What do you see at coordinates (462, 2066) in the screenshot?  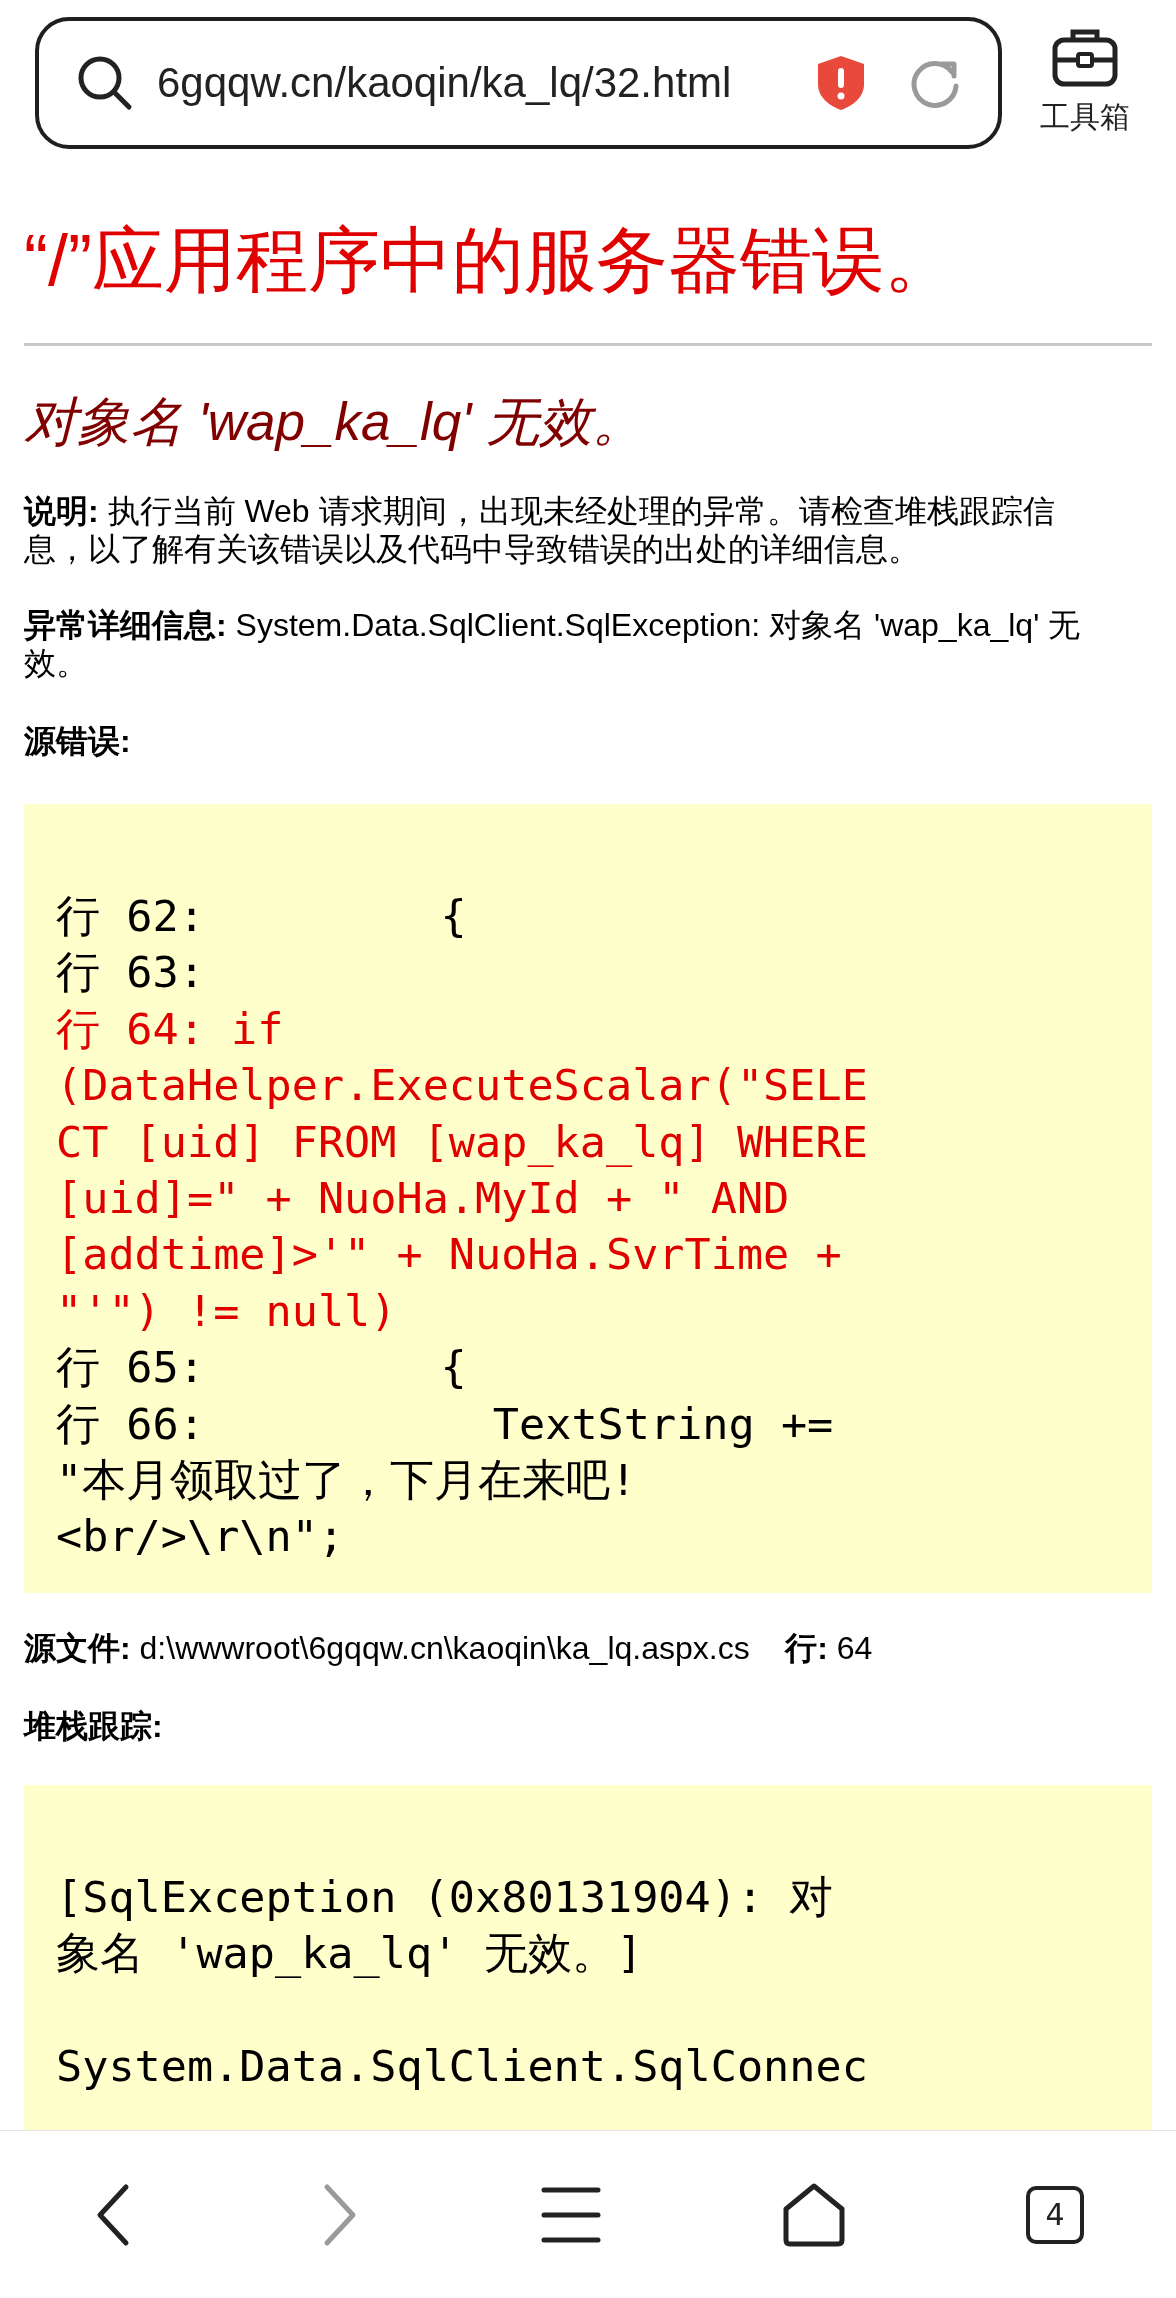 I see `stack-trace-line: System.Data.SqlClient.SqlConnec` at bounding box center [462, 2066].